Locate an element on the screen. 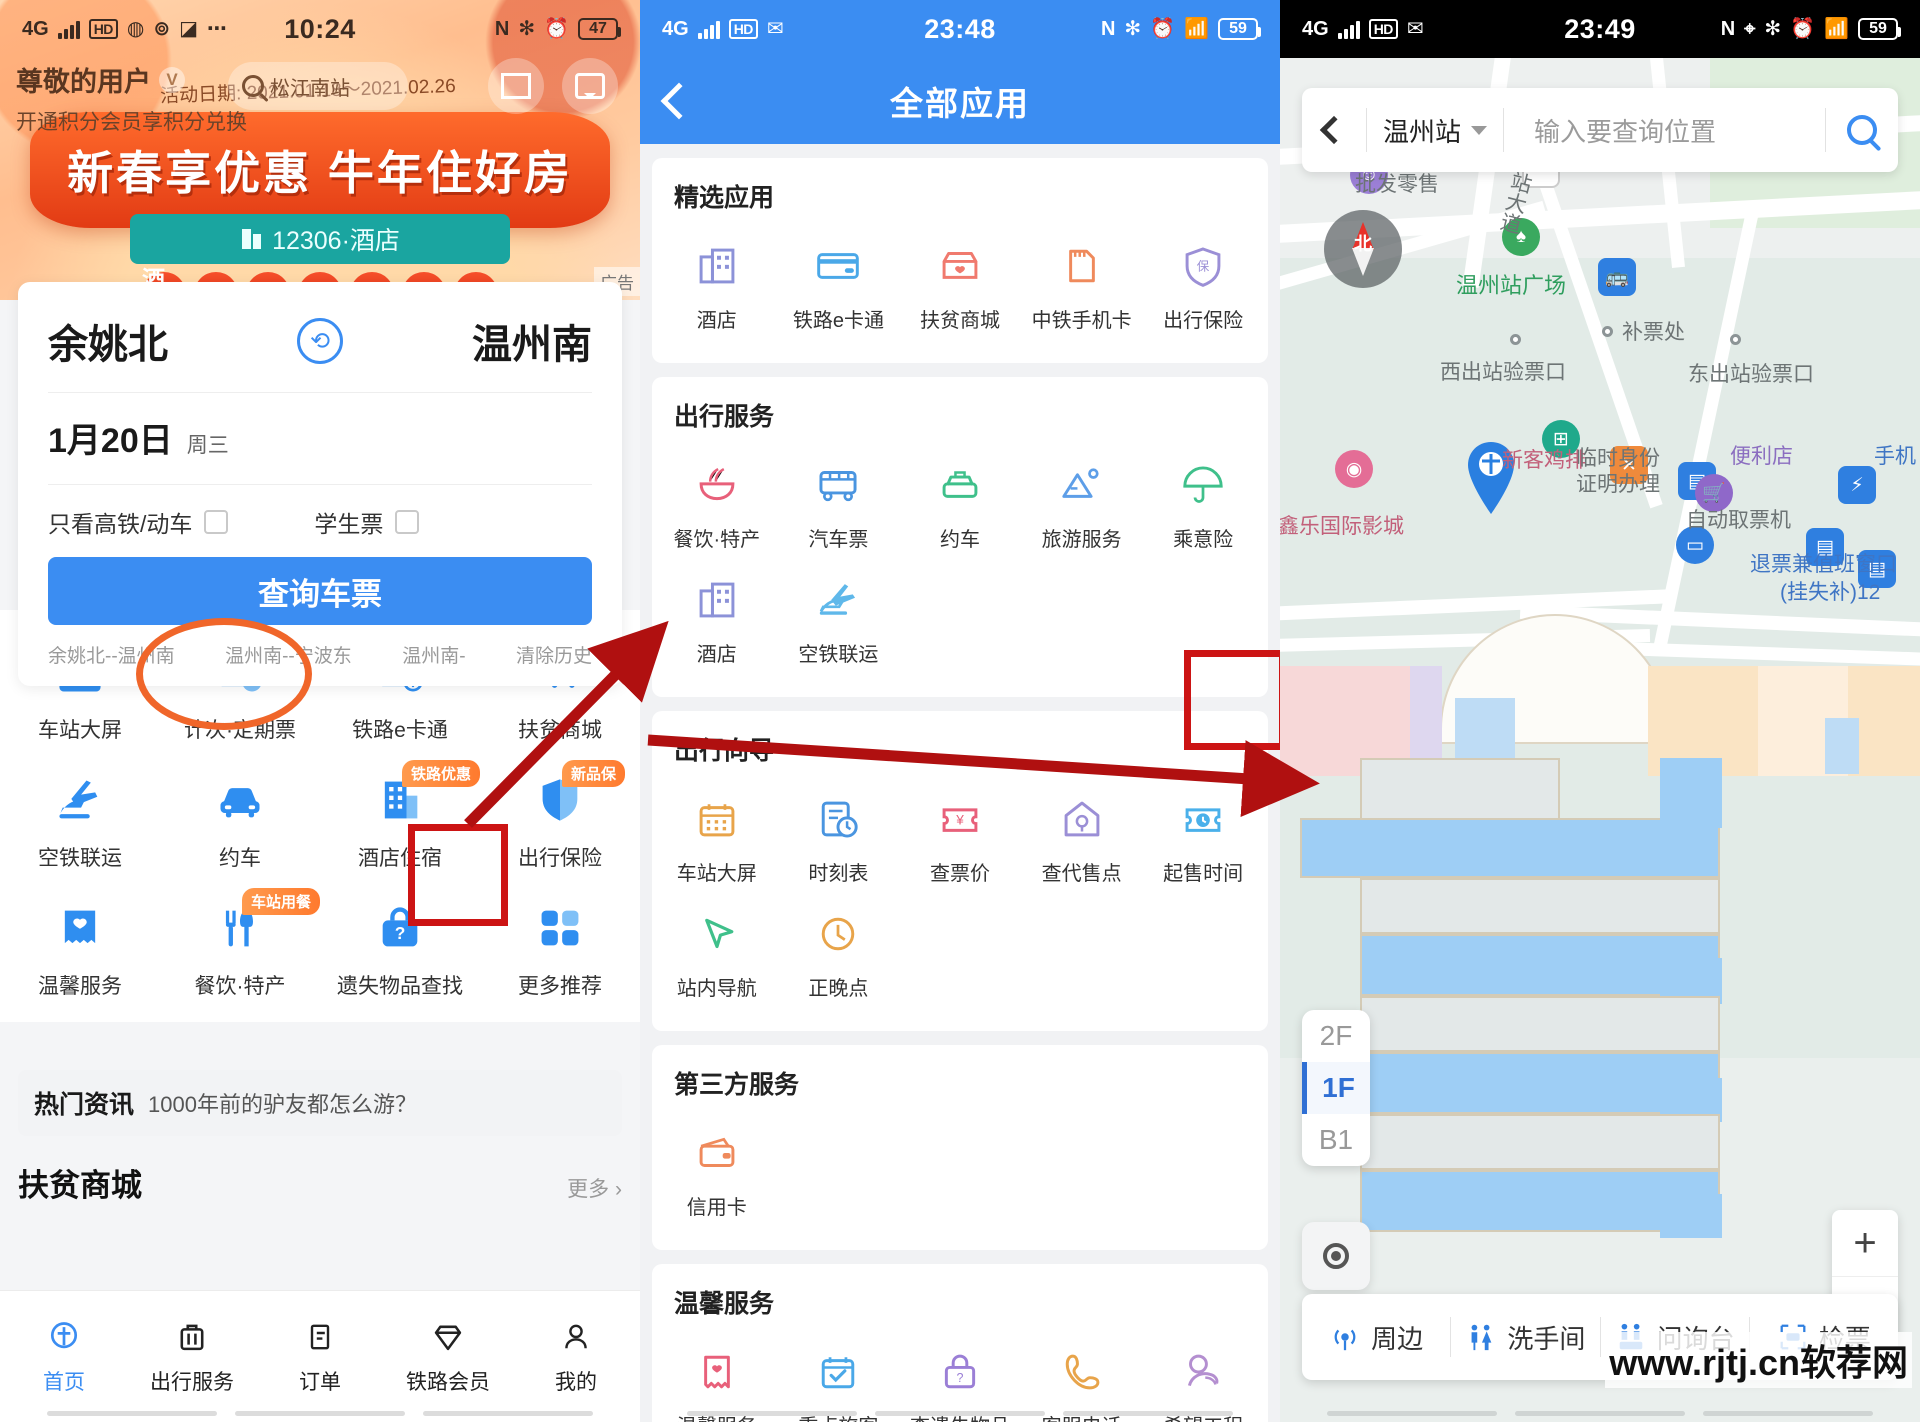  page-title: 全部应用 is located at coordinates (960, 103).